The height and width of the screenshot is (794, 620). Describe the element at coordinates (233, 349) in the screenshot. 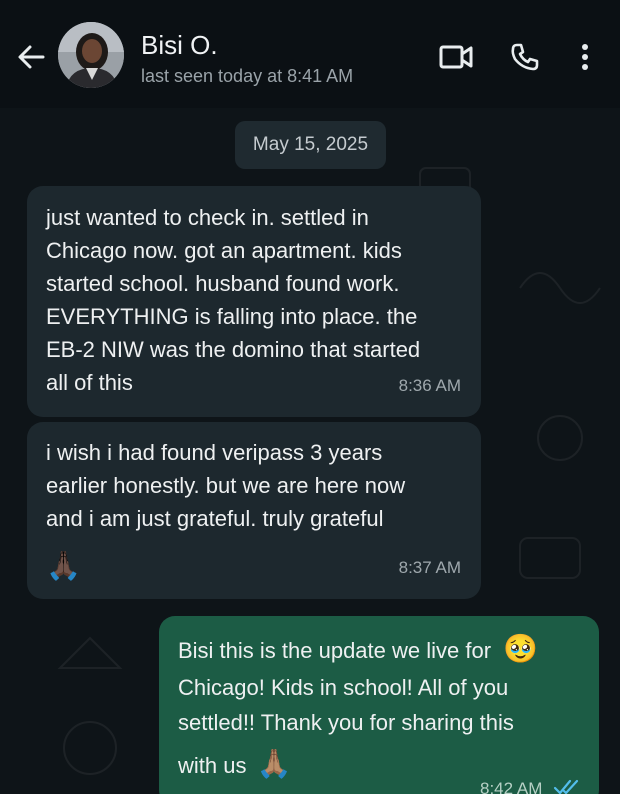

I see `message-line: EB-2 NIW was the domino that started` at that location.